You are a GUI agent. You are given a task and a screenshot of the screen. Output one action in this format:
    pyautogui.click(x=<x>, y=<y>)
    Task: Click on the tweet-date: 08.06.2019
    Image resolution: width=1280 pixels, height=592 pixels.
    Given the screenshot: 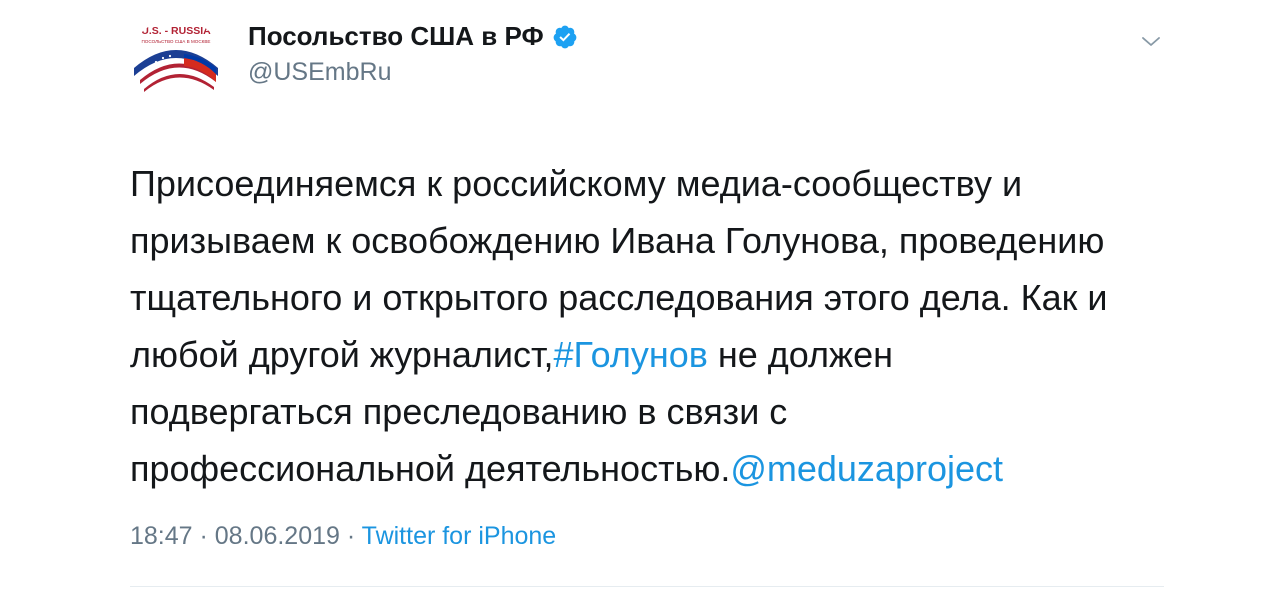 What is the action you would take?
    pyautogui.click(x=277, y=536)
    